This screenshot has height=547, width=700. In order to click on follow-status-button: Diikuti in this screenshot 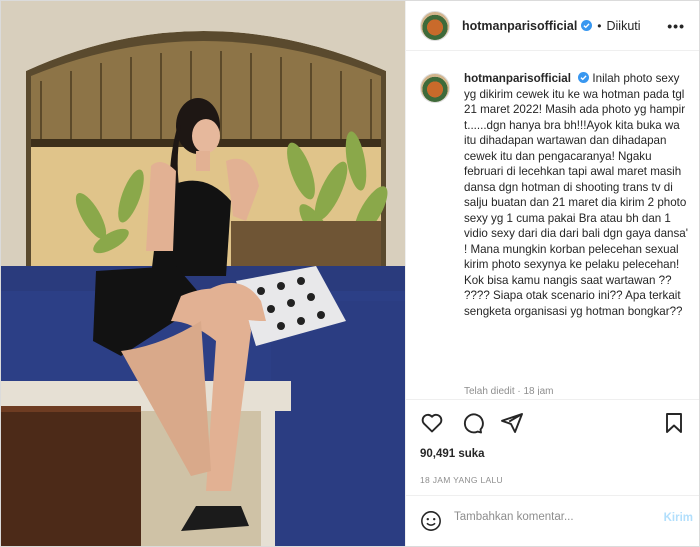, I will do `click(624, 26)`.